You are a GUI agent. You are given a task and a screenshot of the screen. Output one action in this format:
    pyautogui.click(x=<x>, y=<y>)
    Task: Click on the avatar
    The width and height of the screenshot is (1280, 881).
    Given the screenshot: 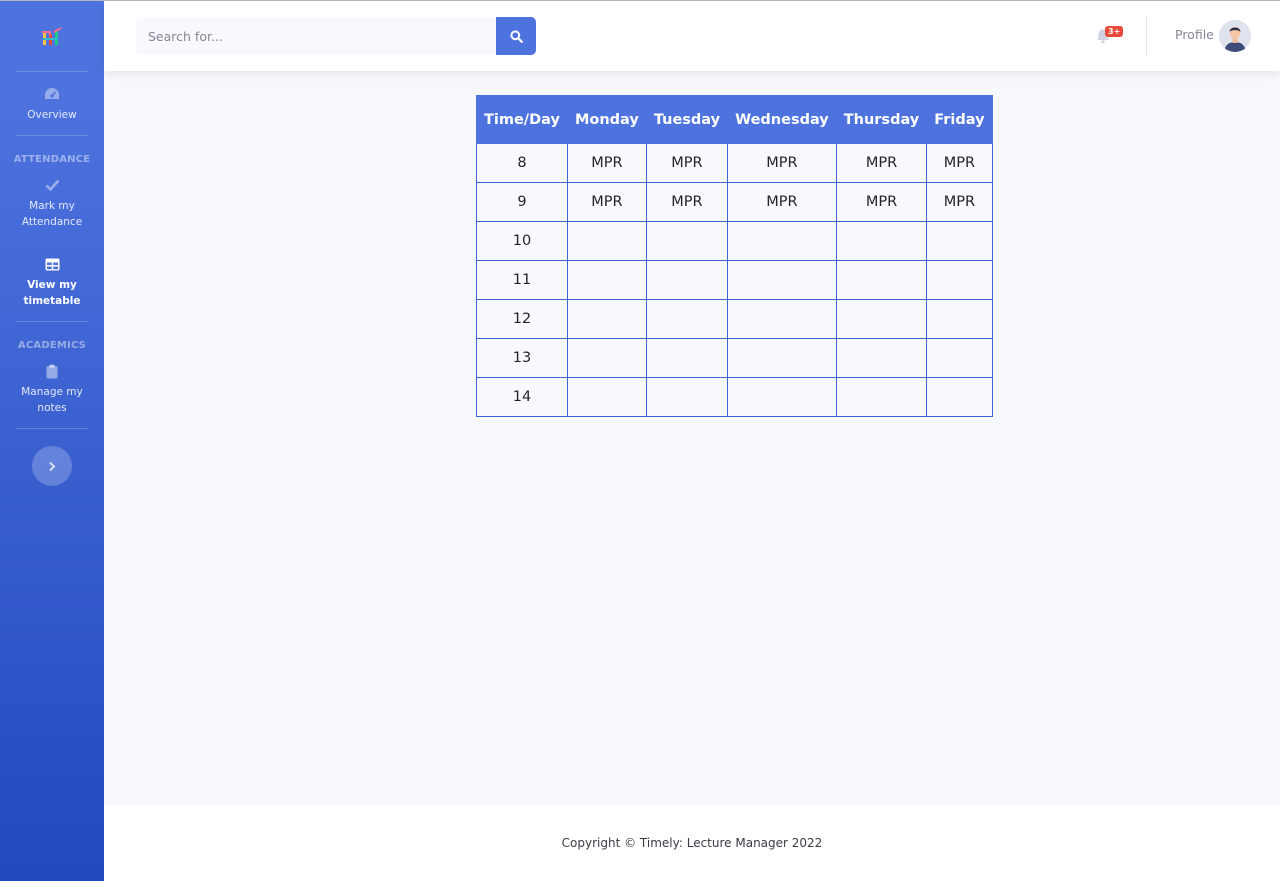 What is the action you would take?
    pyautogui.click(x=1235, y=36)
    